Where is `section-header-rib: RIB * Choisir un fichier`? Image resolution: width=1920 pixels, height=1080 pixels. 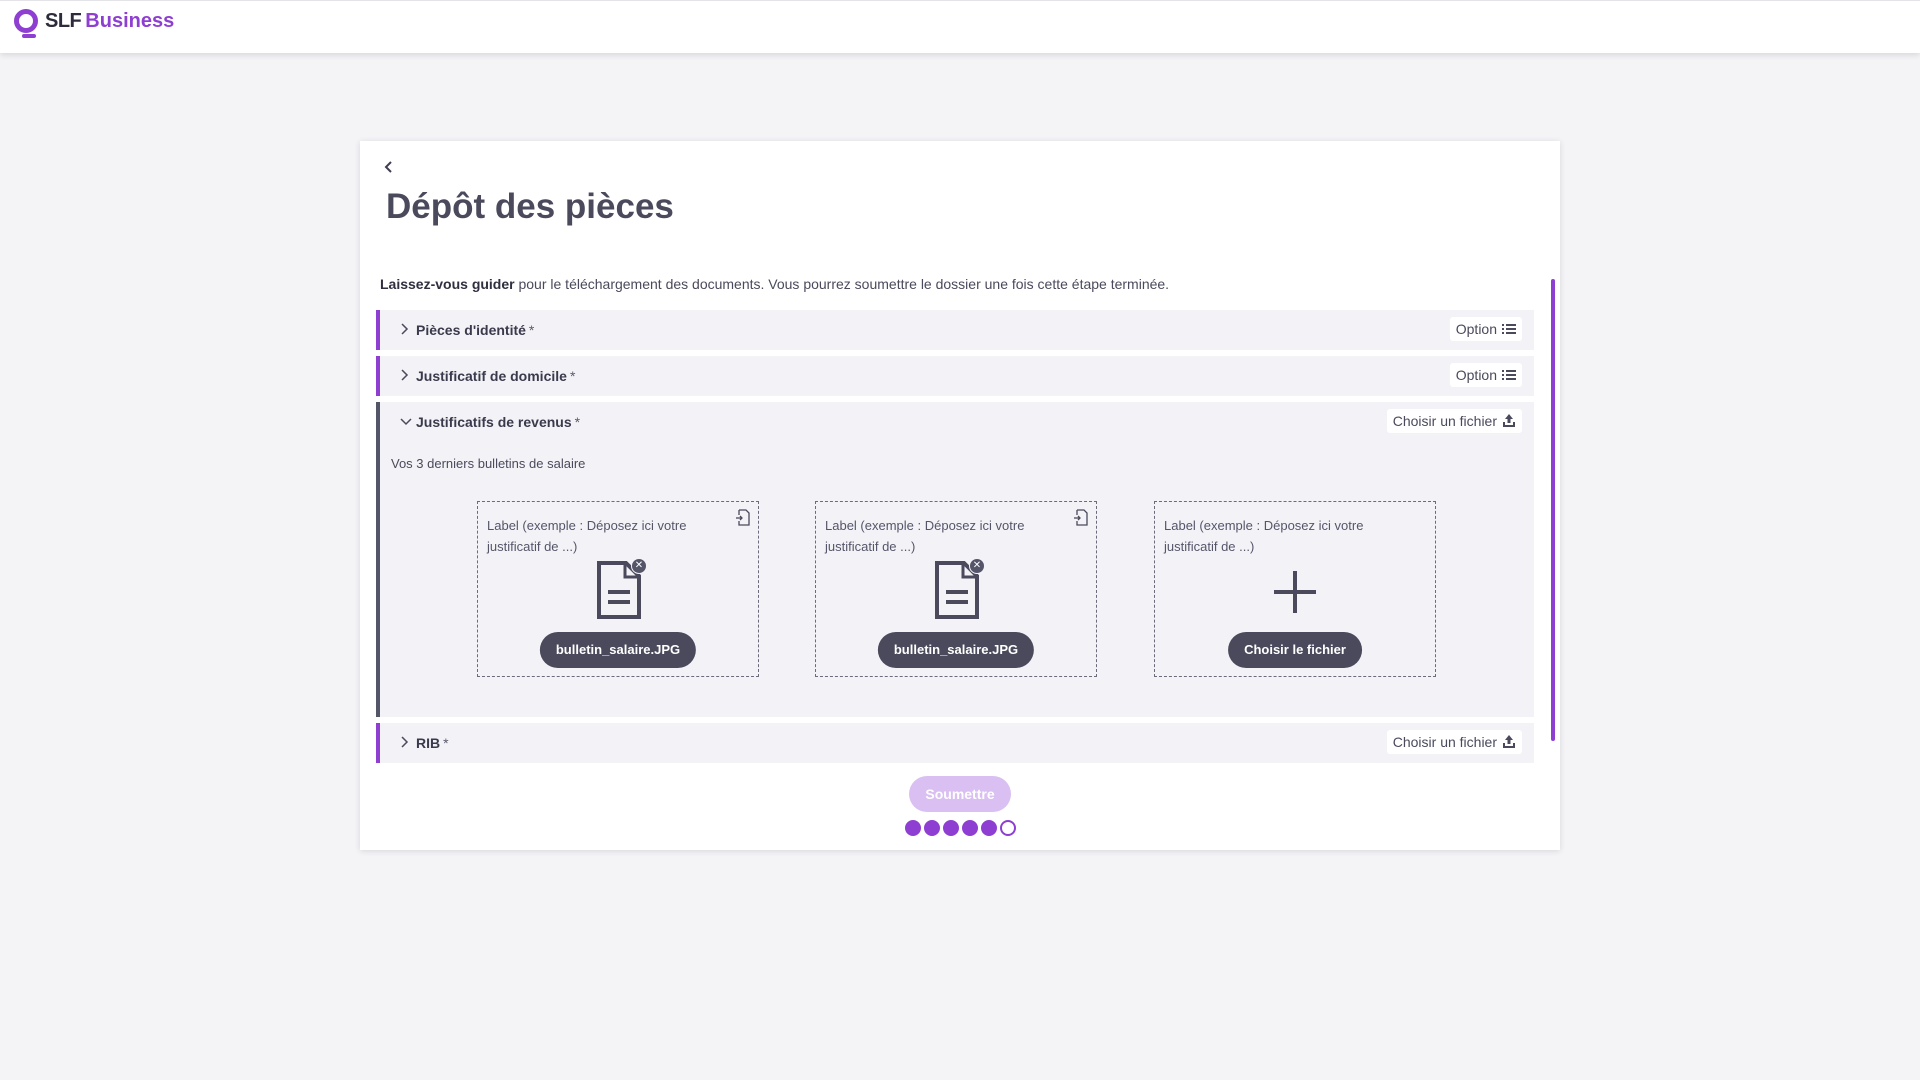 section-header-rib: RIB * Choisir un fichier is located at coordinates (957, 743).